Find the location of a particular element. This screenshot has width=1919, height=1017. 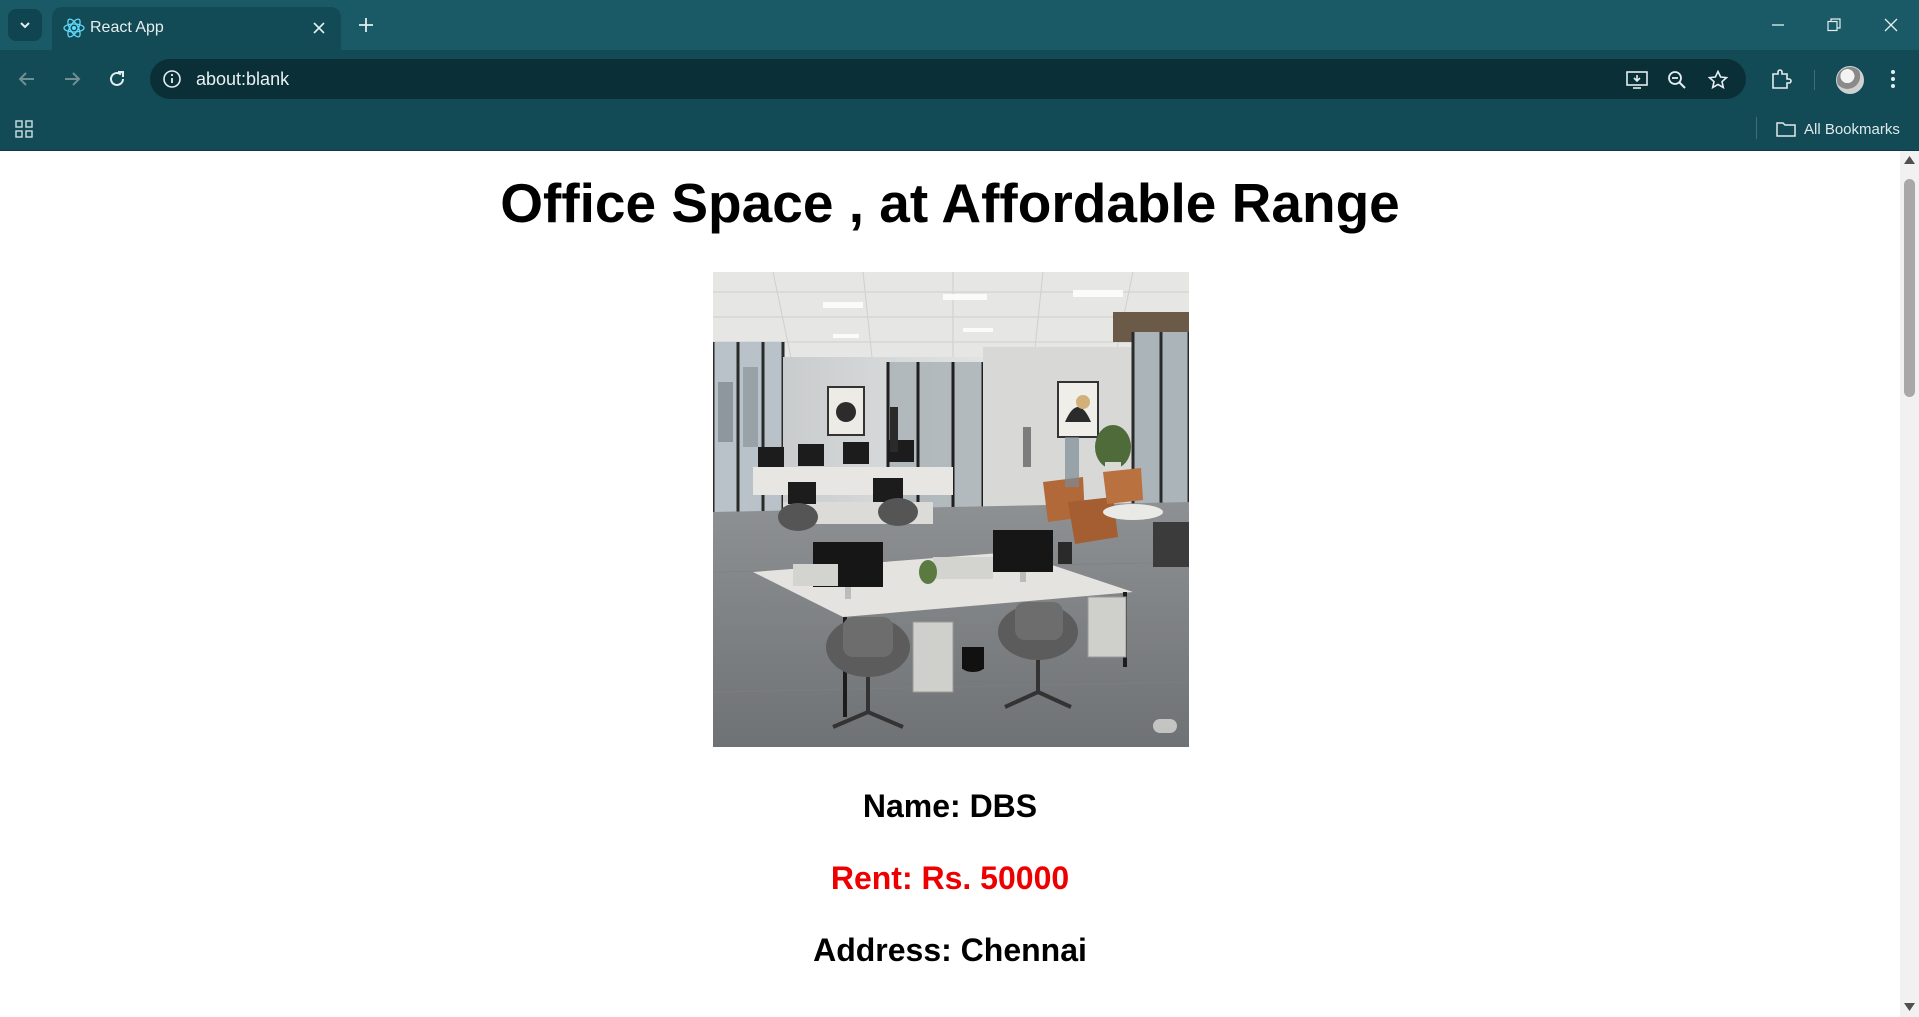

profile-avatar is located at coordinates (1850, 80).